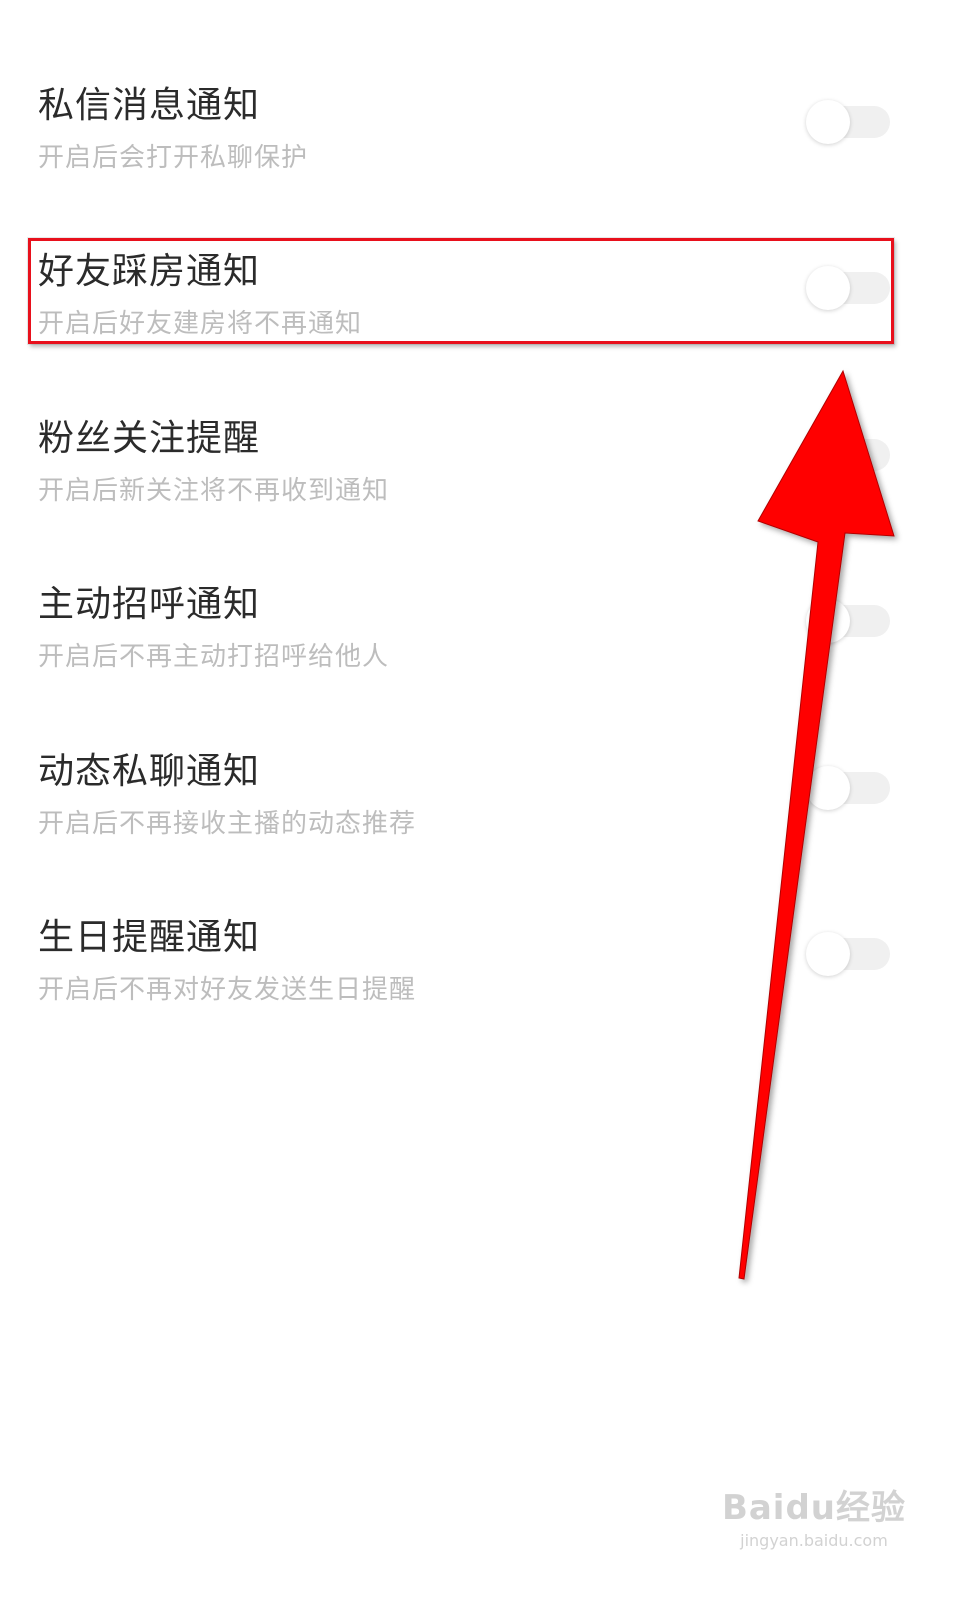 This screenshot has width=976, height=1600. Describe the element at coordinates (149, 271) in the screenshot. I see `setting-title: 好友踩房通知` at that location.